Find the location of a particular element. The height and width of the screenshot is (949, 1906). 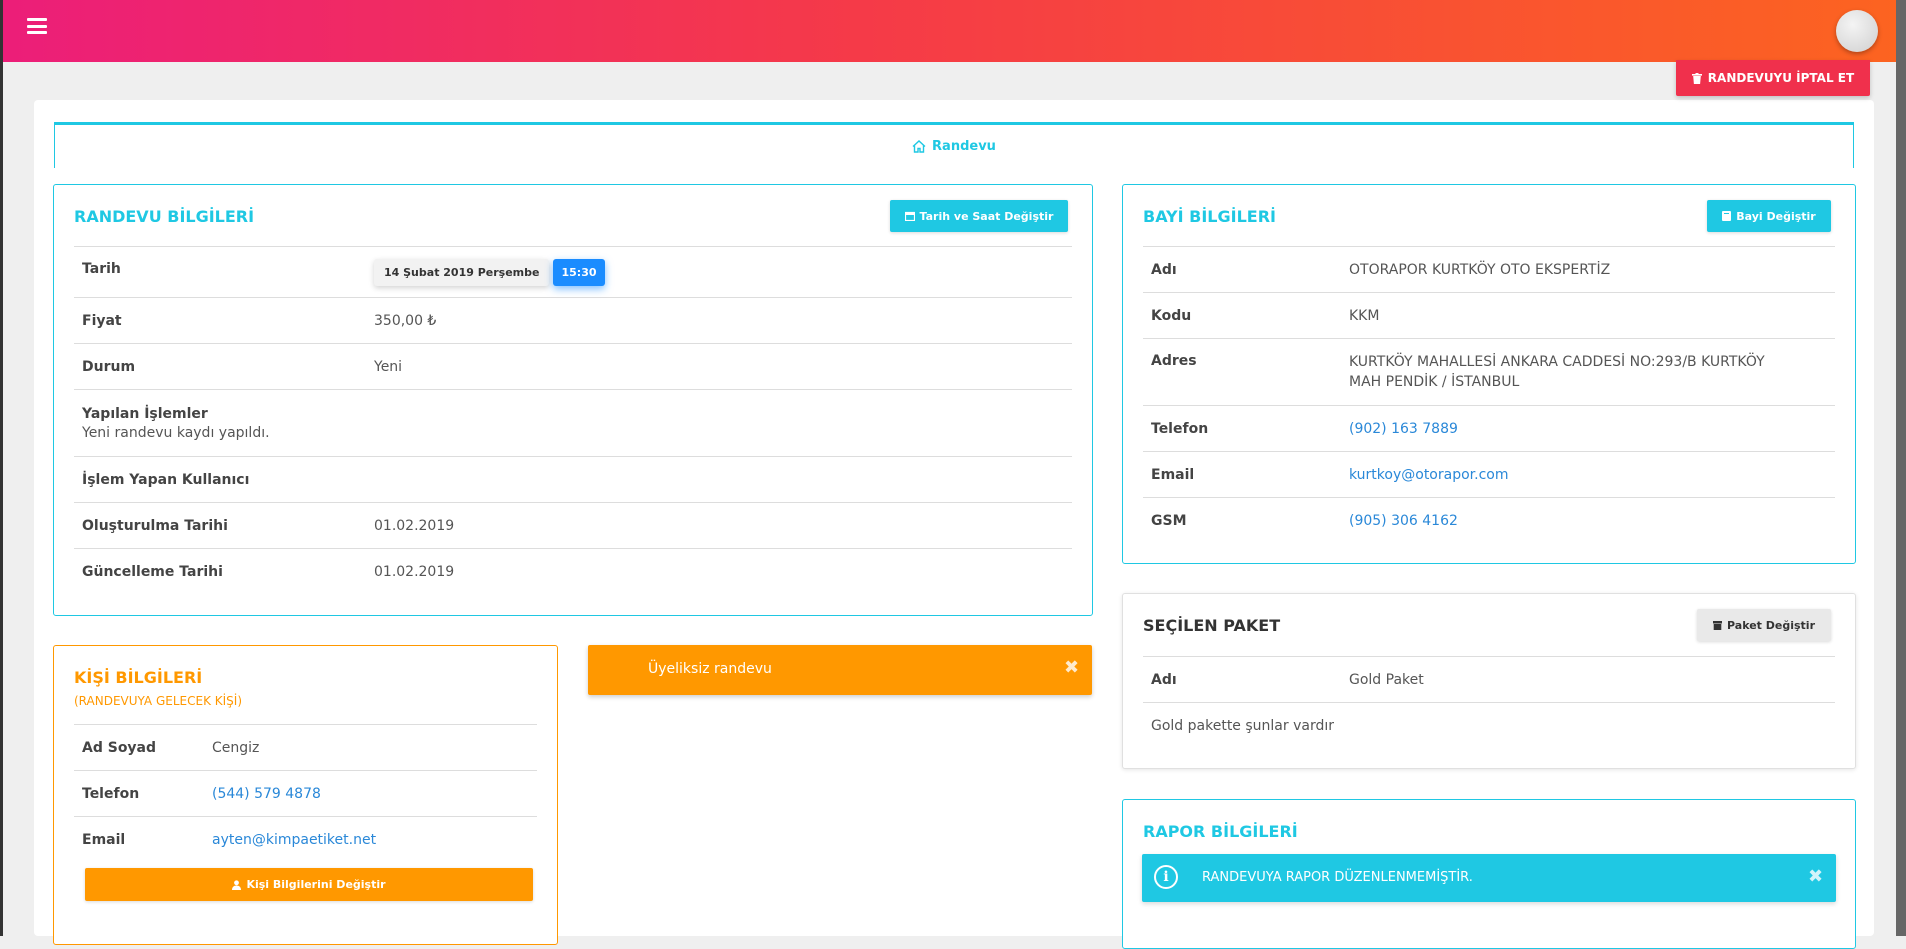

cancel-button-label: RANDEVUYU İPTAL ET is located at coordinates (1781, 78).